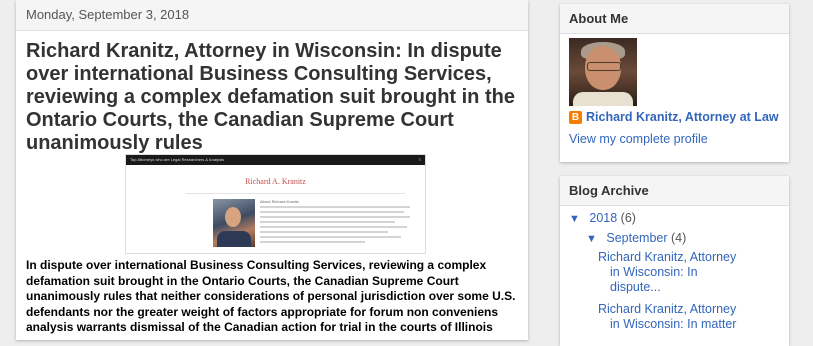 The width and height of the screenshot is (813, 346). I want to click on archive-year-count: (6), so click(628, 218).